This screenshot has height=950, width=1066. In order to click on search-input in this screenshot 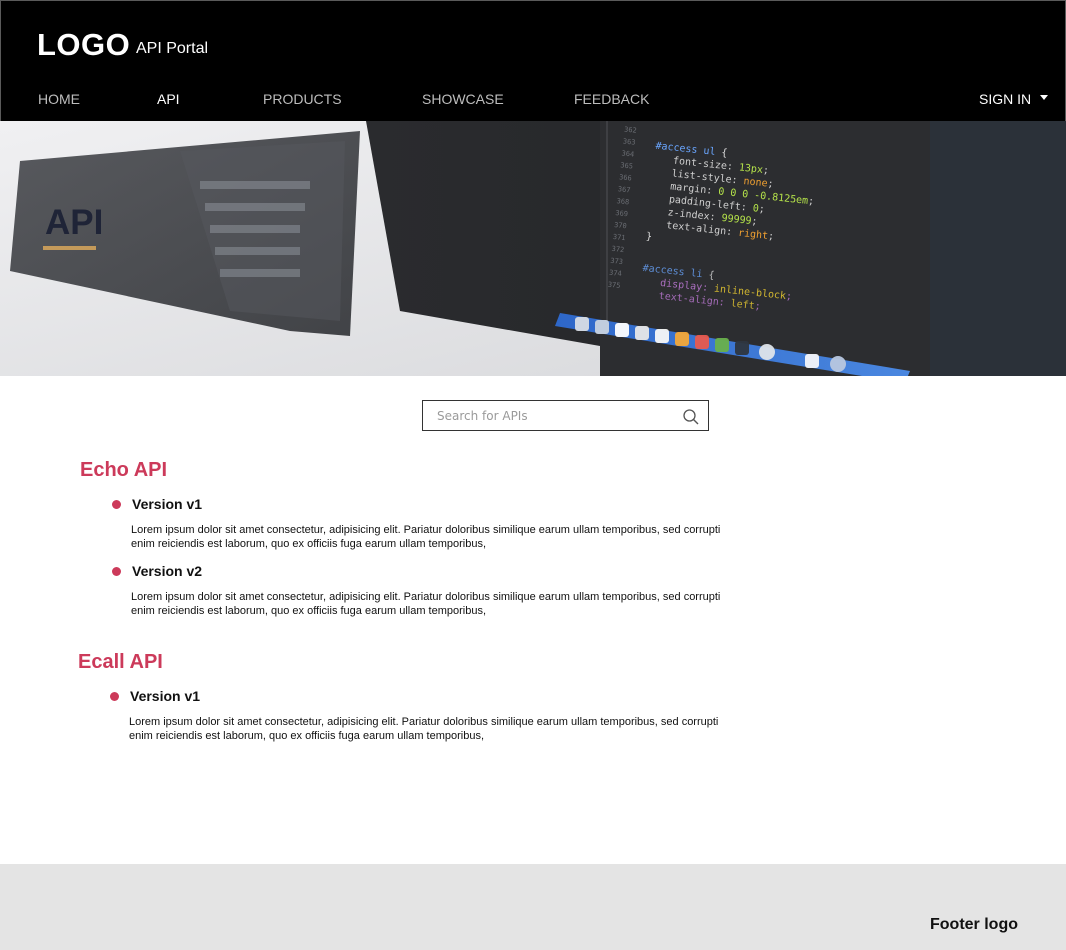, I will do `click(557, 416)`.